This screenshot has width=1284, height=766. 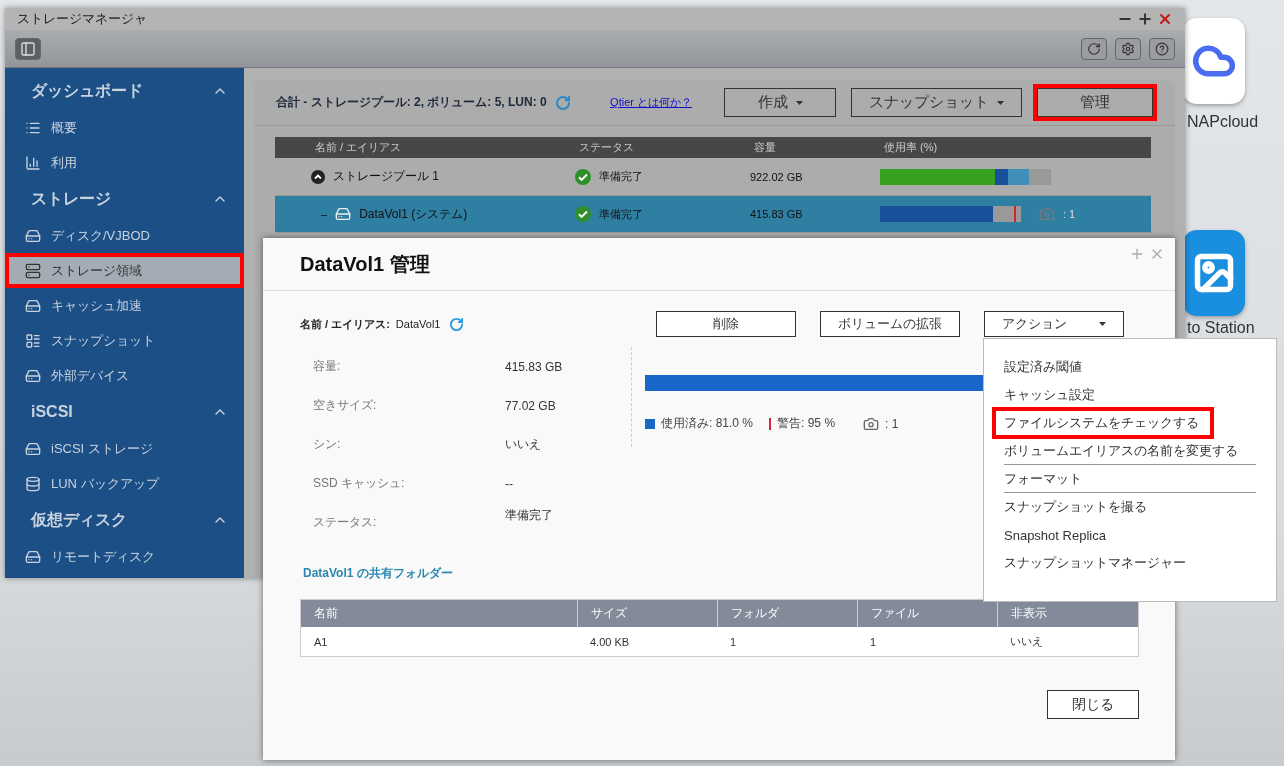 What do you see at coordinates (1067, 641) in the screenshot?
I see `table-cell: いいえ` at bounding box center [1067, 641].